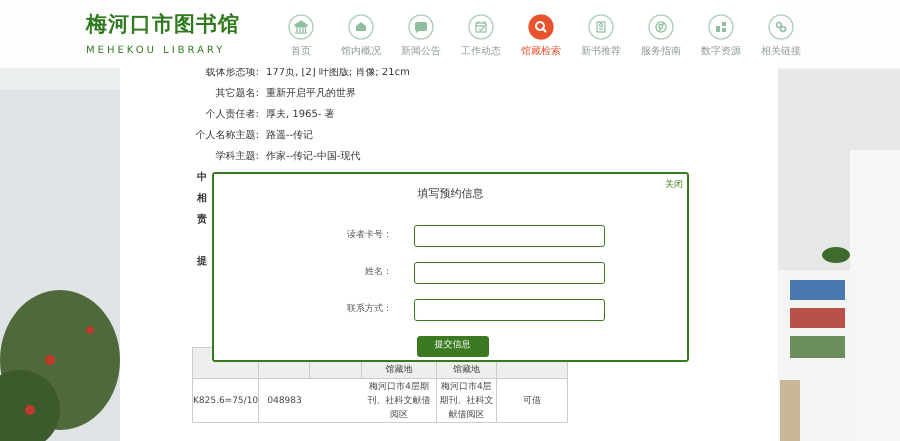  I want to click on field-label: 相, so click(202, 199).